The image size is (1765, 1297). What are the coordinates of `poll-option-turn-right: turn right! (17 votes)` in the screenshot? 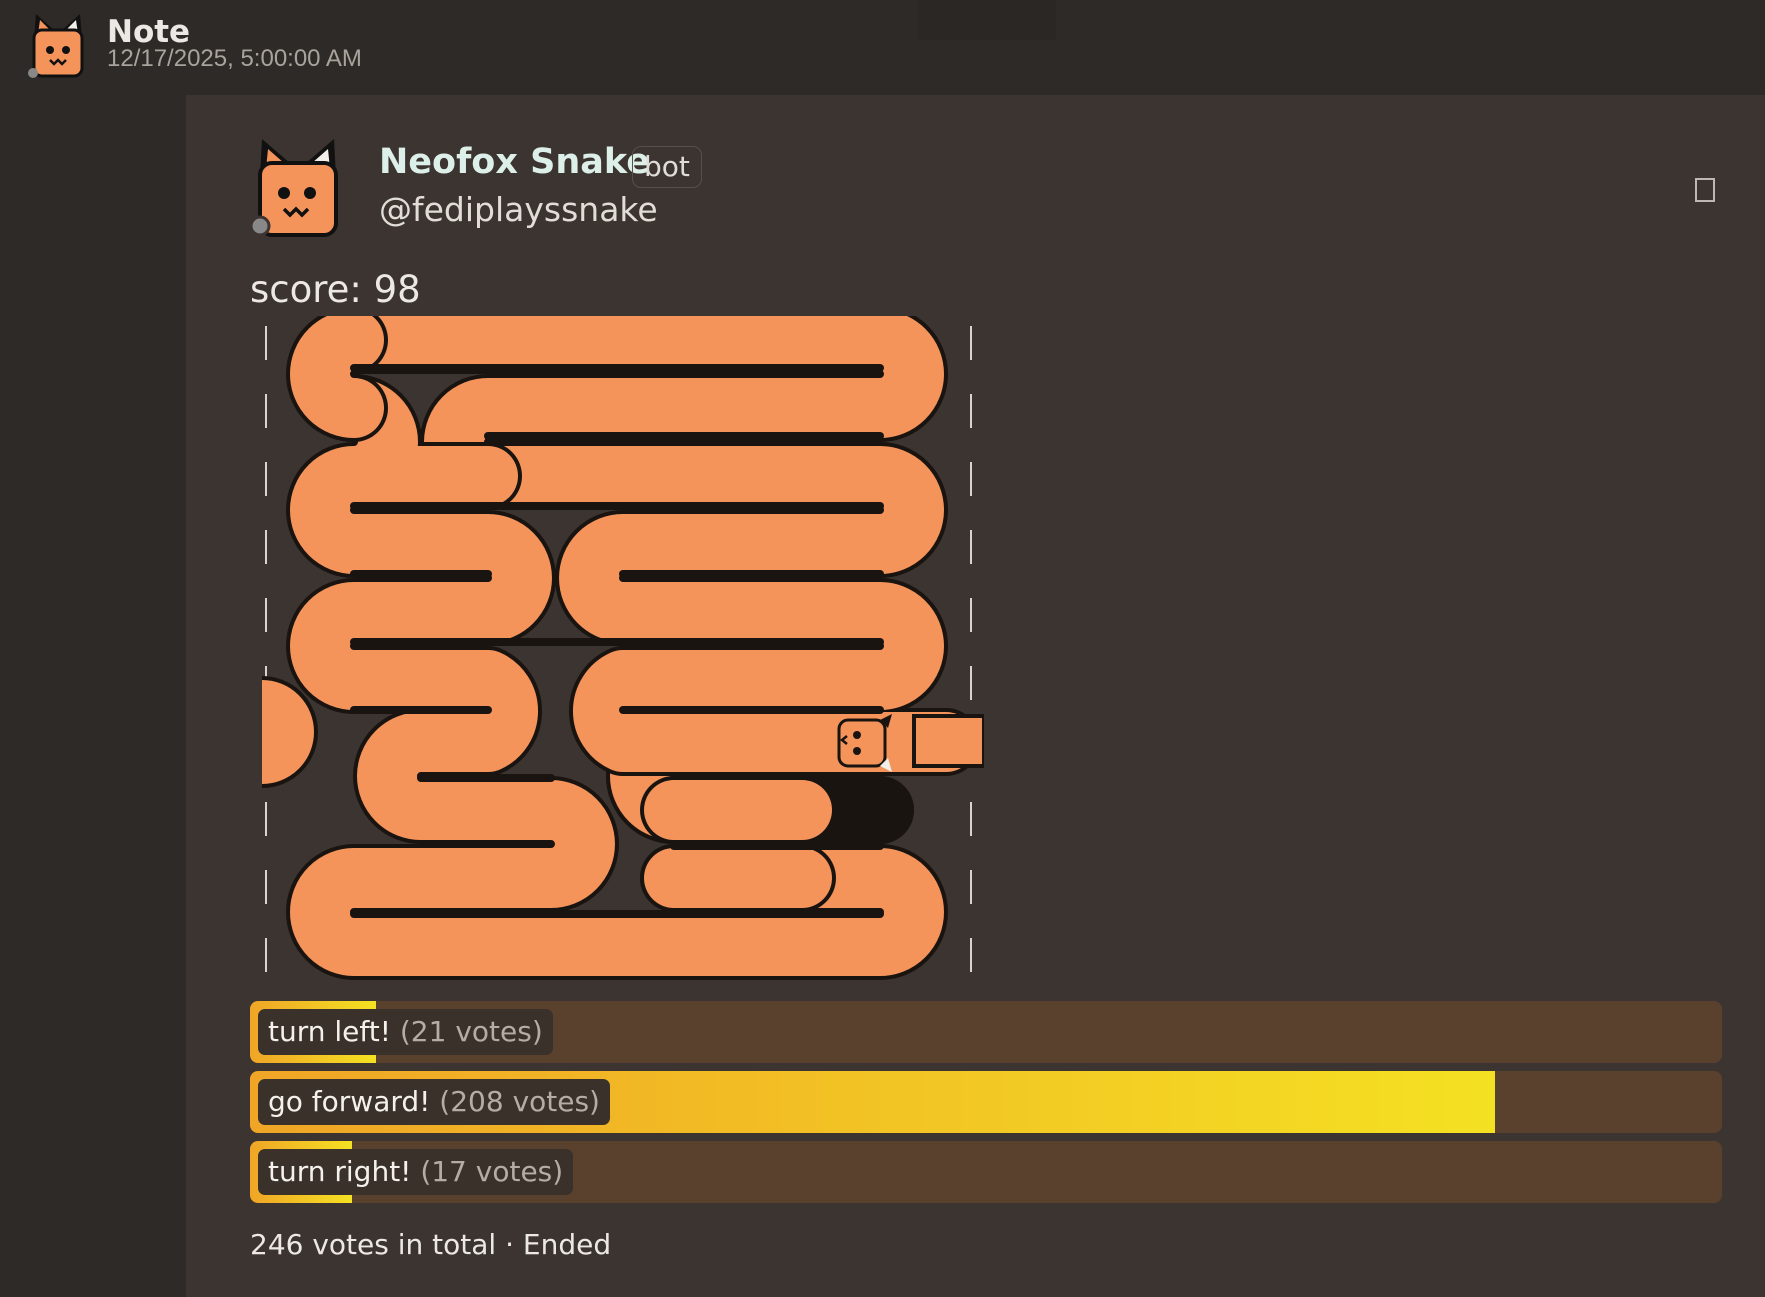 It's located at (986, 1172).